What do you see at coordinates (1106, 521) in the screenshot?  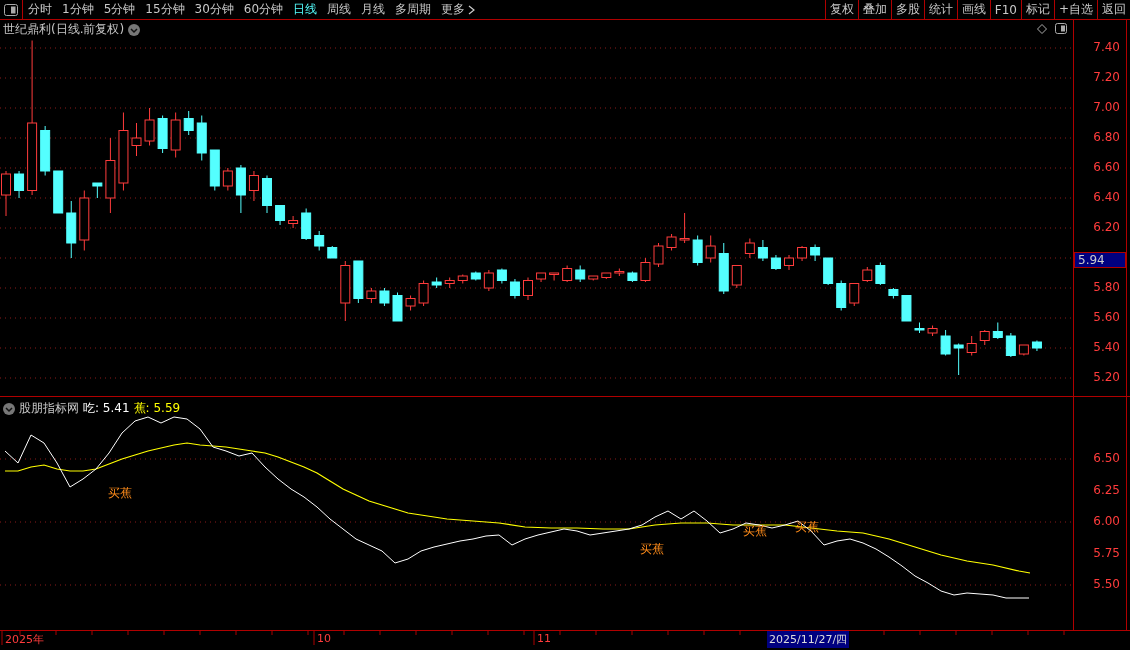 I see `value-label: 6.00` at bounding box center [1106, 521].